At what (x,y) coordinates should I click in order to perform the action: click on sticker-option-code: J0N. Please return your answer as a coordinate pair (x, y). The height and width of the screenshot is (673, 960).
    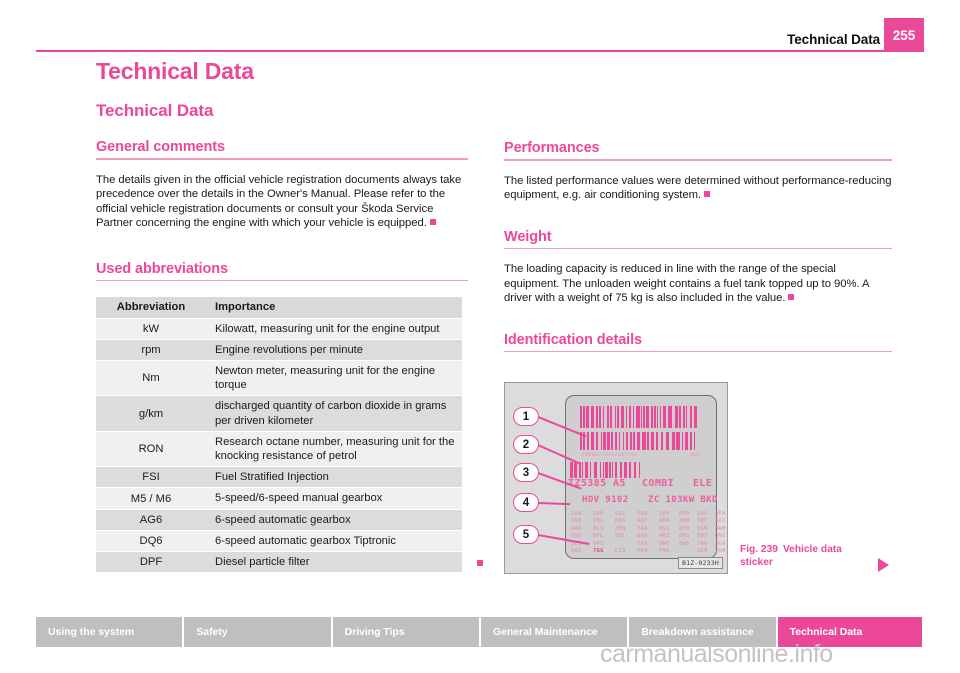
    Looking at the image, I should click on (620, 528).